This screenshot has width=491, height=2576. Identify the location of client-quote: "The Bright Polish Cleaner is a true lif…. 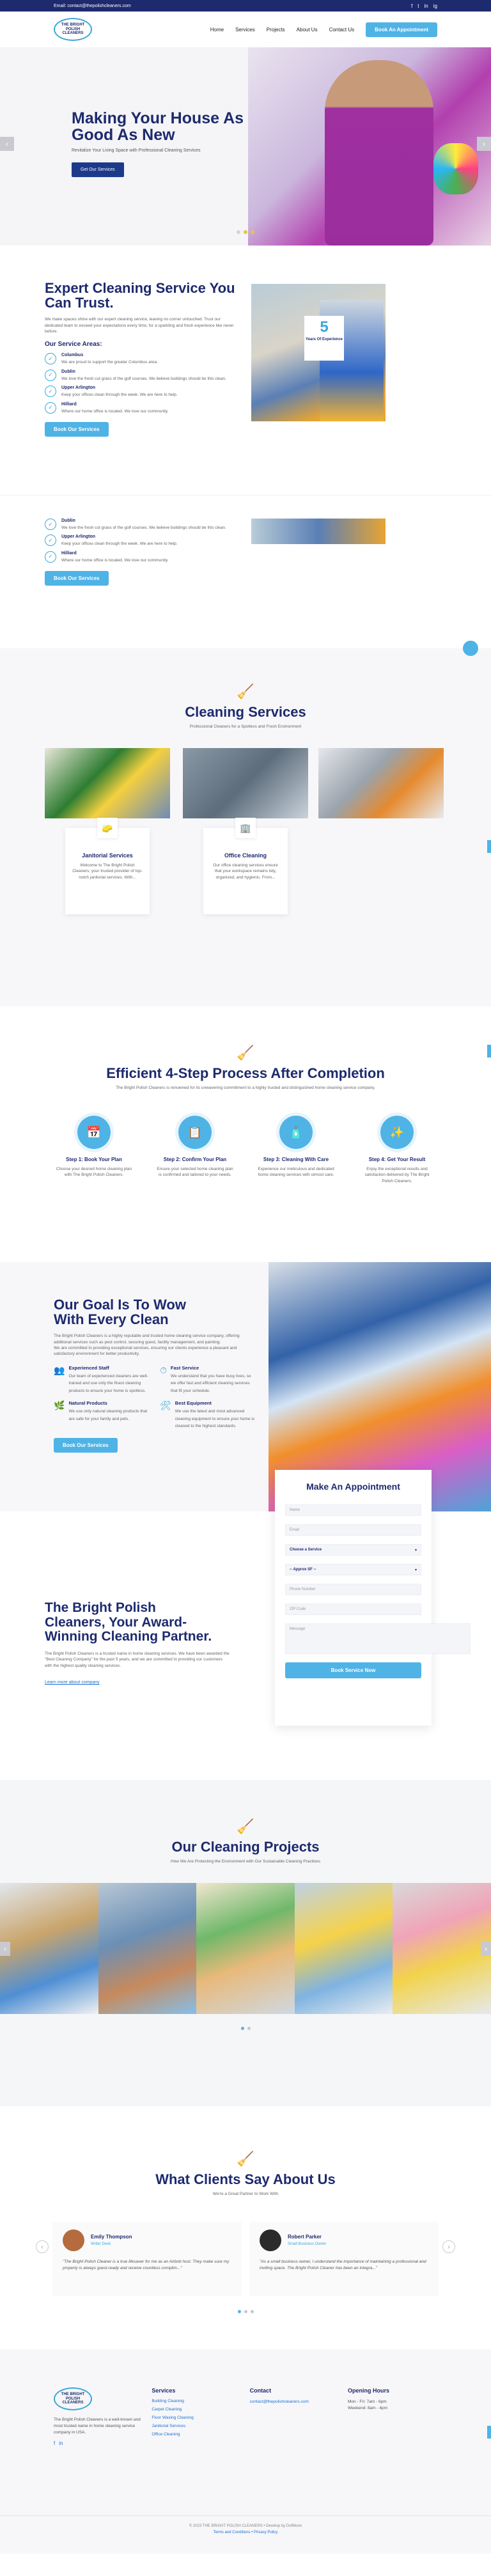
(146, 2265).